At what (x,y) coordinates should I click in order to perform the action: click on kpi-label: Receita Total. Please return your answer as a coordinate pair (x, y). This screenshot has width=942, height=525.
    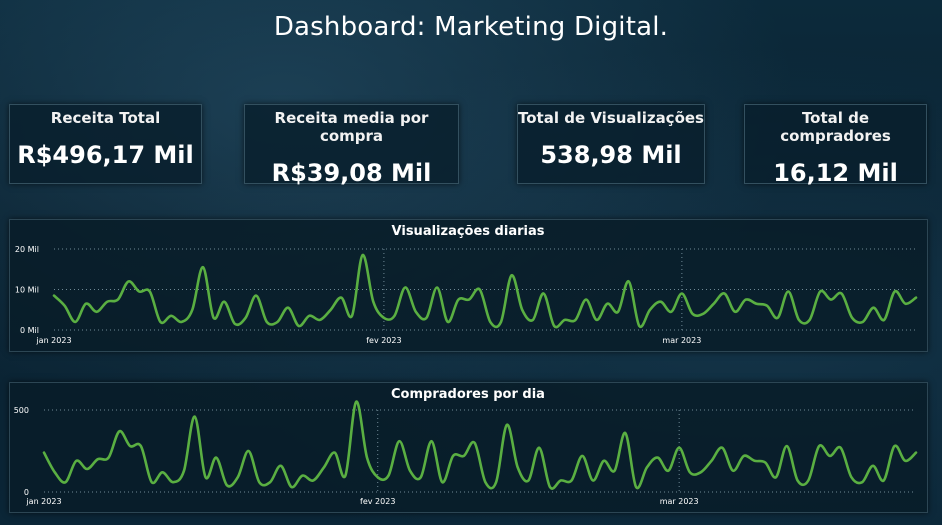
    Looking at the image, I should click on (105, 118).